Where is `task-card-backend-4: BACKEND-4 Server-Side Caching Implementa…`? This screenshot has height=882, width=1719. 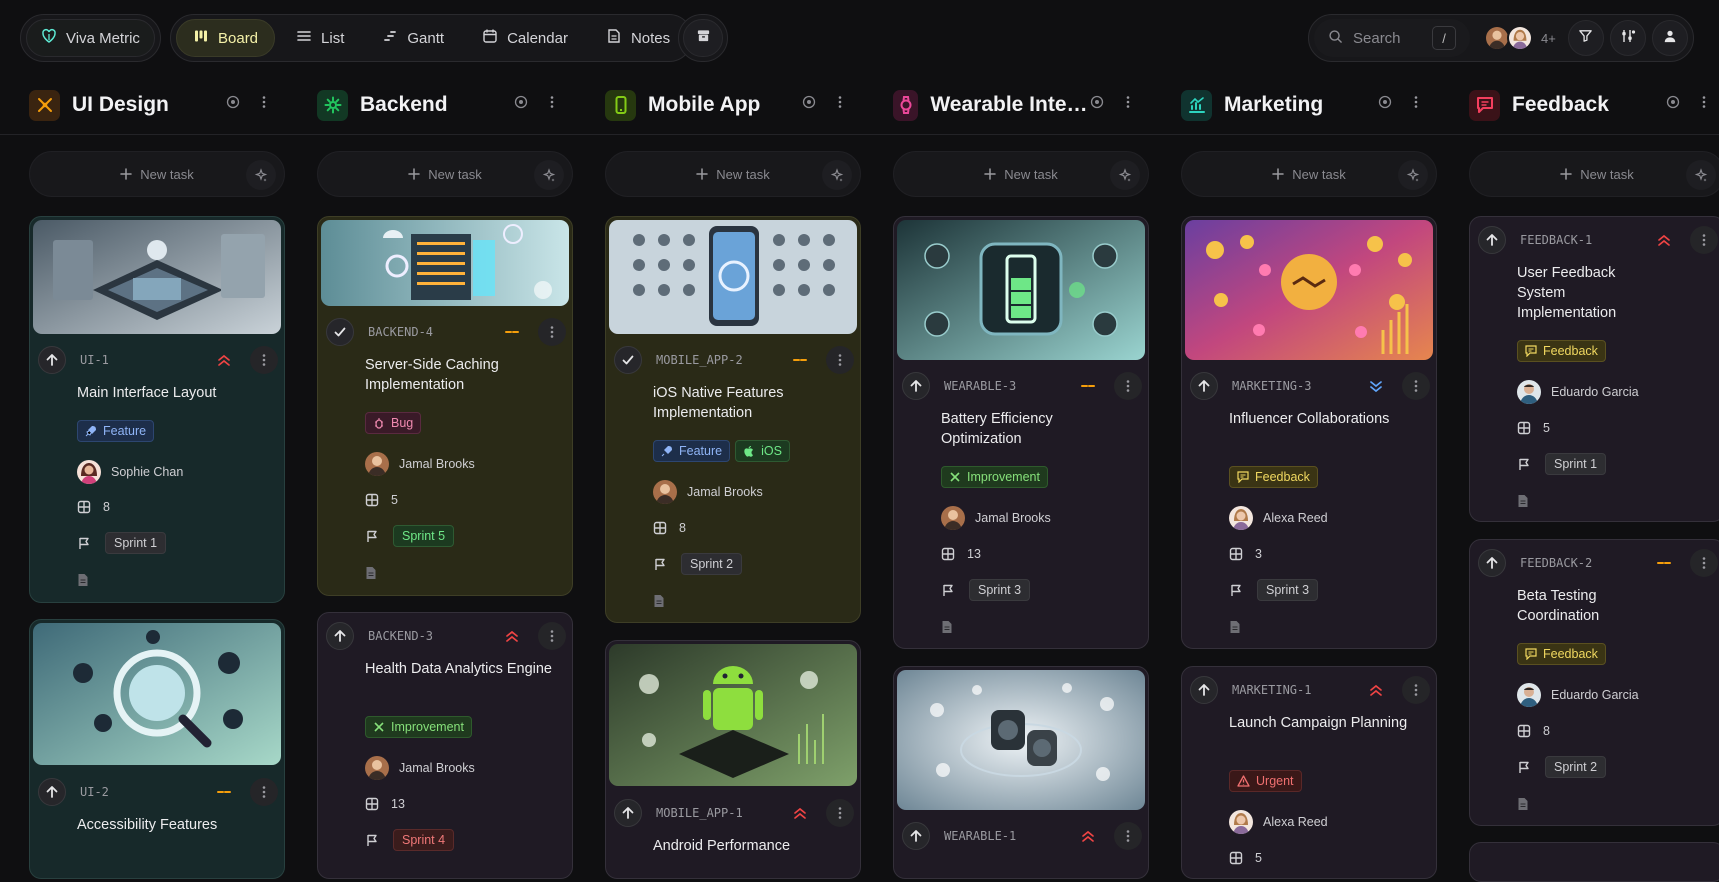 task-card-backend-4: BACKEND-4 Server-Side Caching Implementa… is located at coordinates (445, 406).